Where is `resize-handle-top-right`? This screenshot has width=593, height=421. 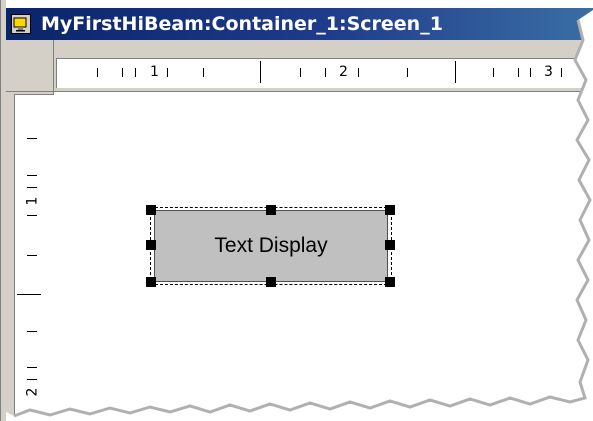 resize-handle-top-right is located at coordinates (390, 210).